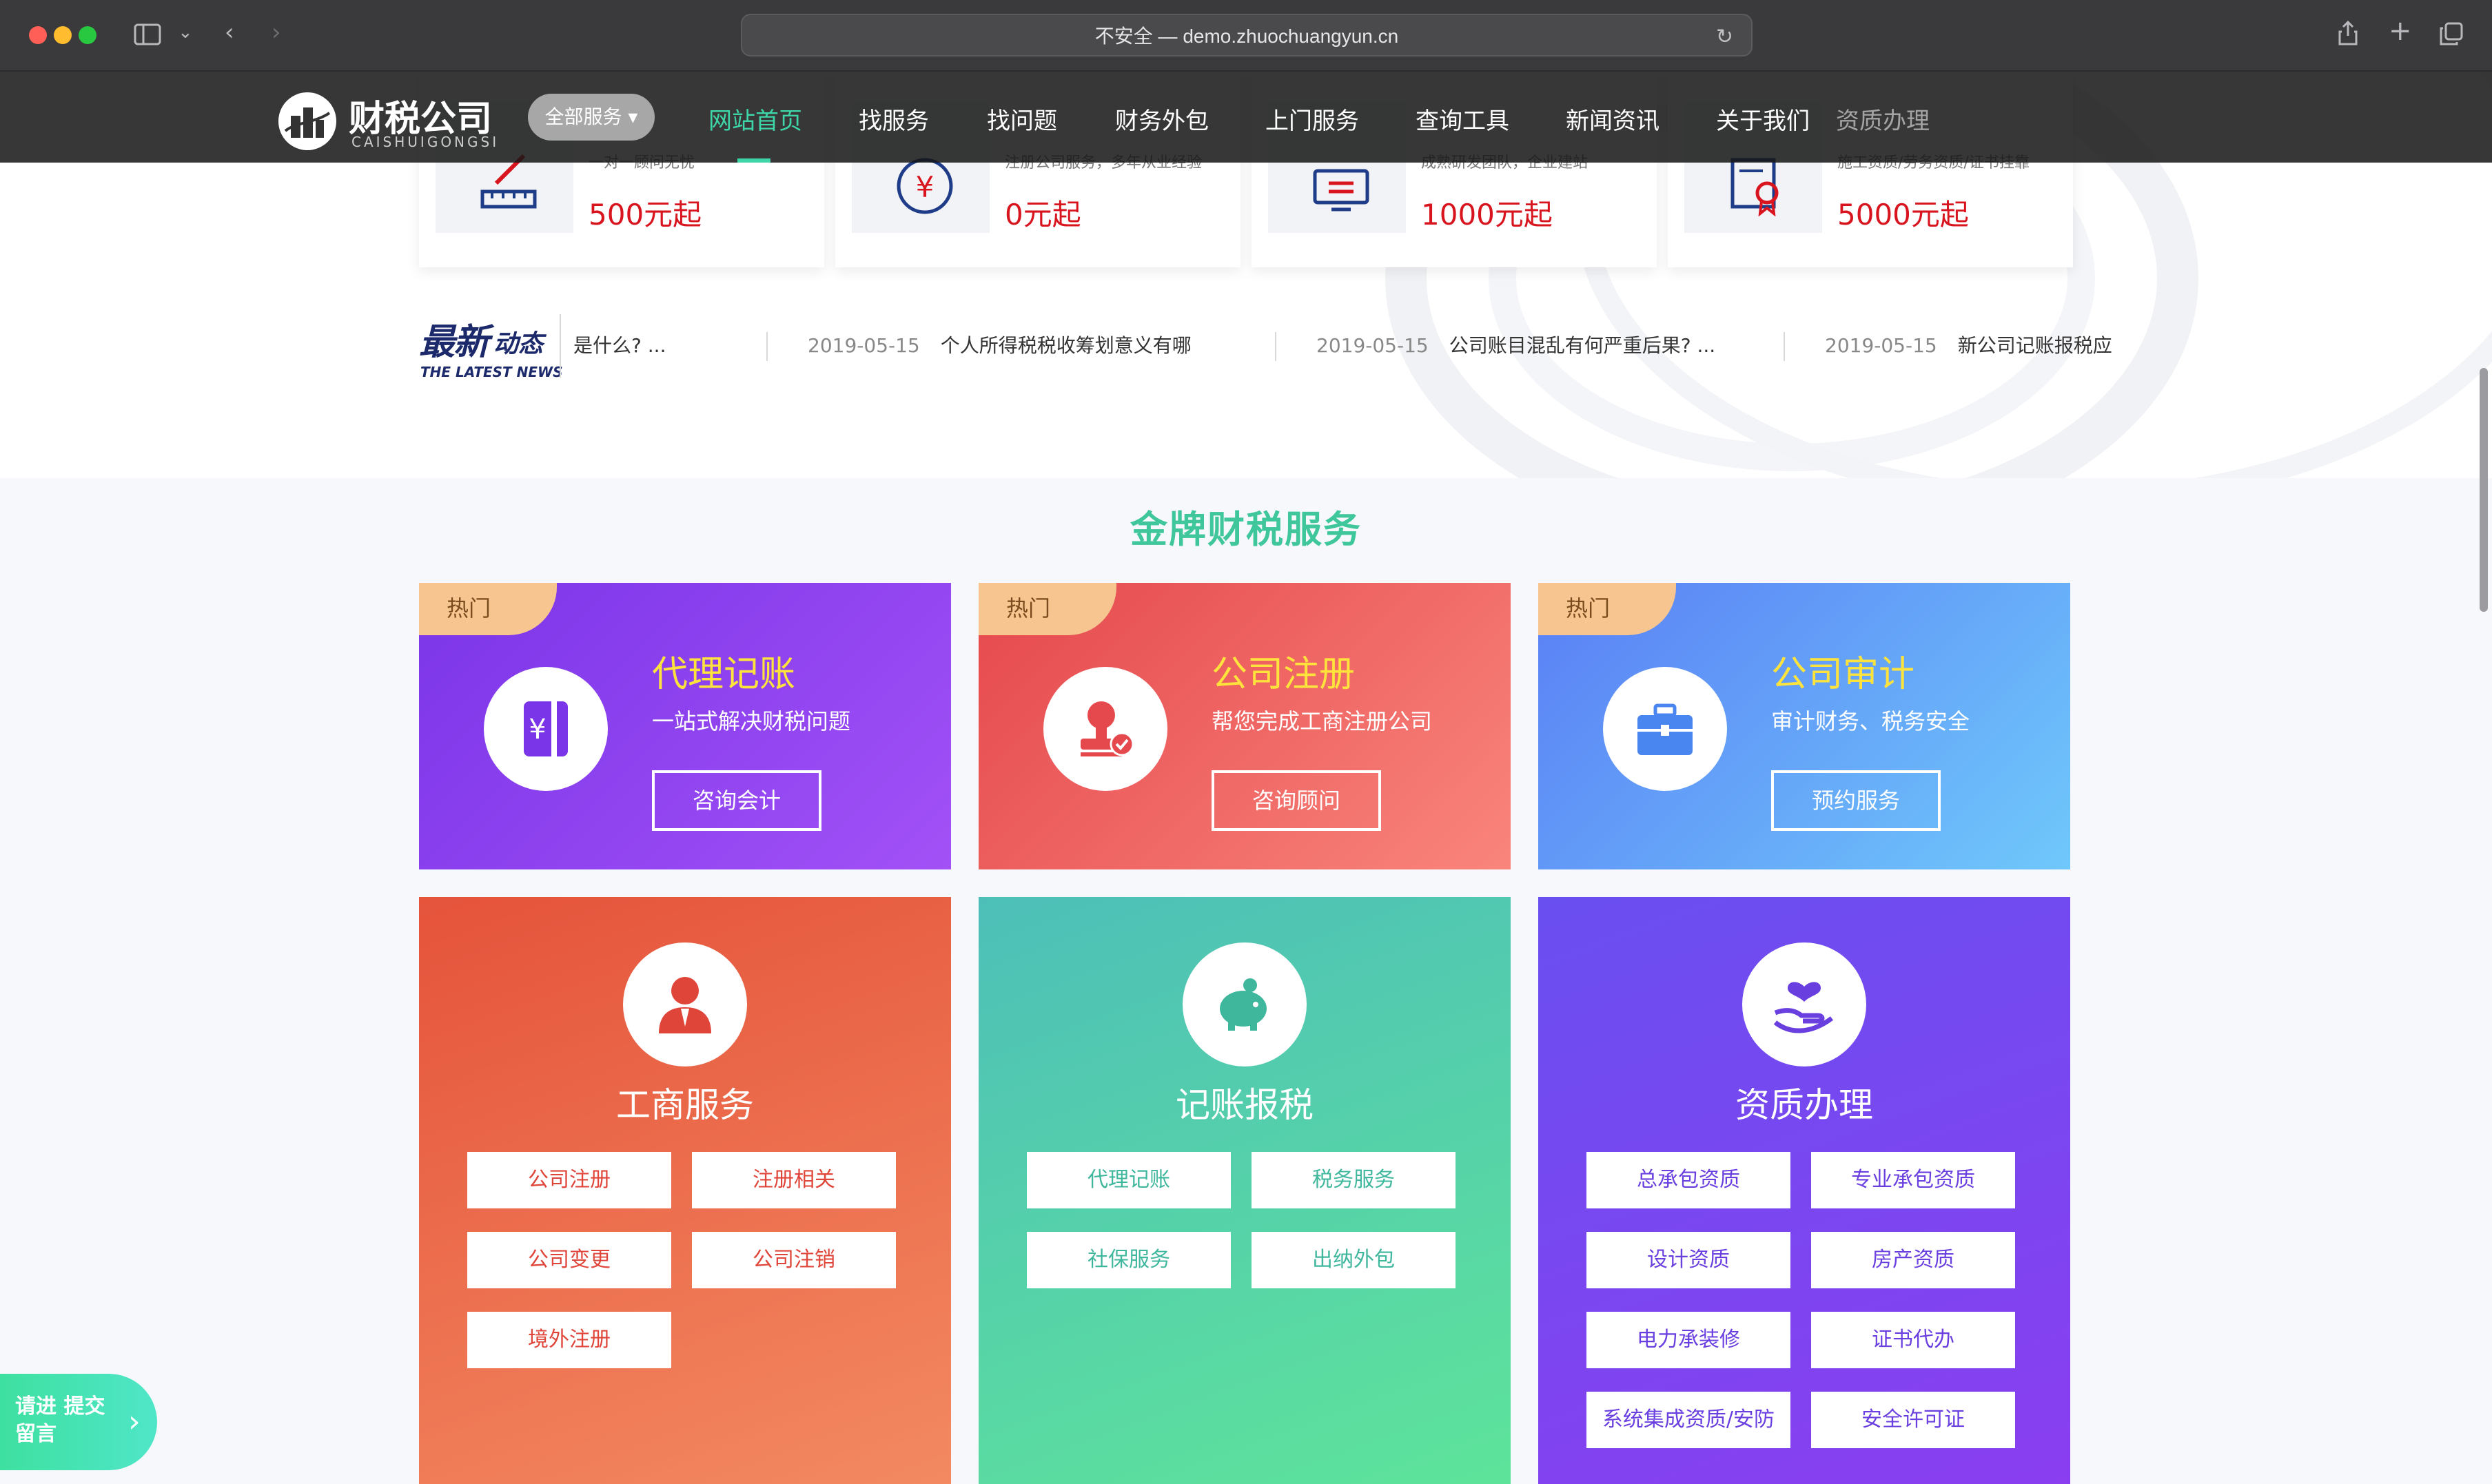 Image resolution: width=2492 pixels, height=1484 pixels. What do you see at coordinates (1688, 1180) in the screenshot?
I see `category-button: 总承包资质` at bounding box center [1688, 1180].